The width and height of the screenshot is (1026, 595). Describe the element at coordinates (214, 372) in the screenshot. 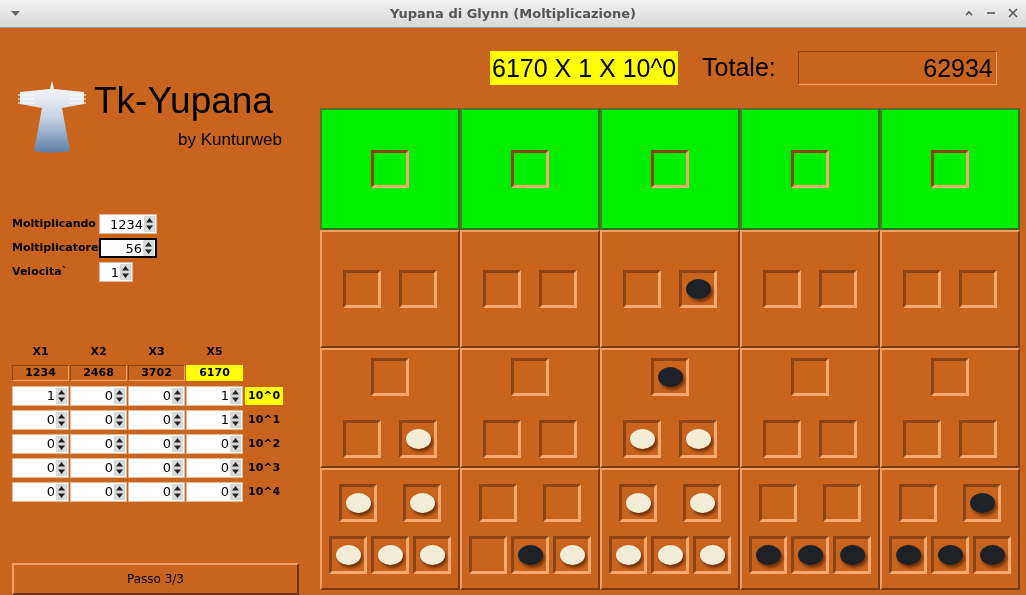

I see `product-value: 6170` at that location.